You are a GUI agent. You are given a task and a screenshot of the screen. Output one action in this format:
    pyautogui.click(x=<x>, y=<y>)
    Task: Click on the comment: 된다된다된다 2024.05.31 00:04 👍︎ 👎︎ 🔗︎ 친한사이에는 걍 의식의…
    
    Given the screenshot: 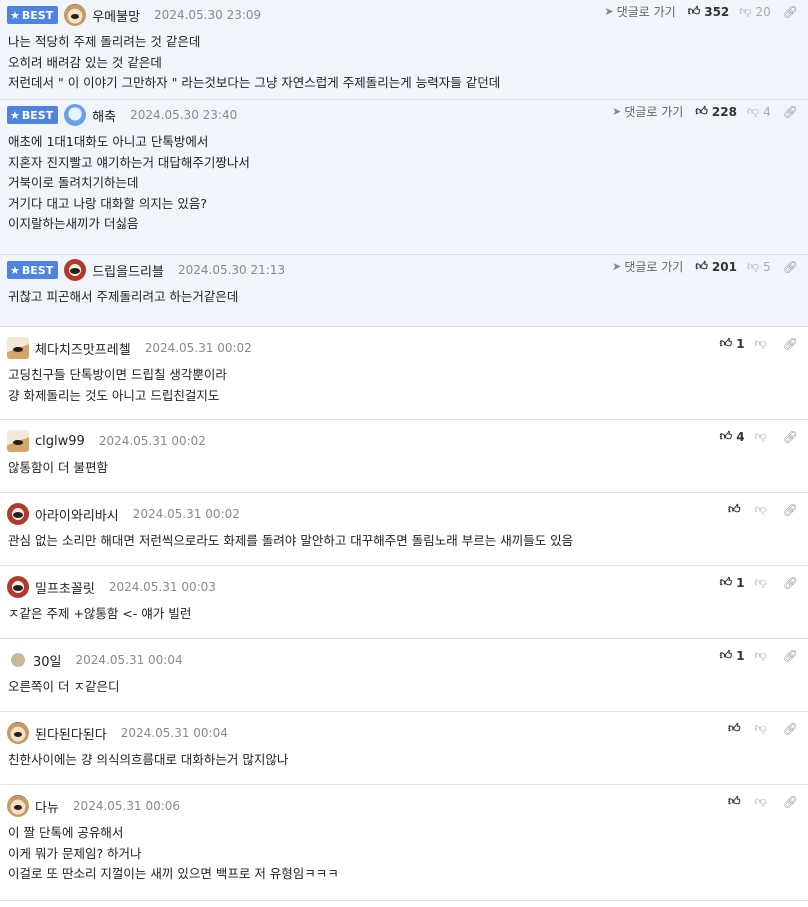 What is the action you would take?
    pyautogui.click(x=404, y=748)
    